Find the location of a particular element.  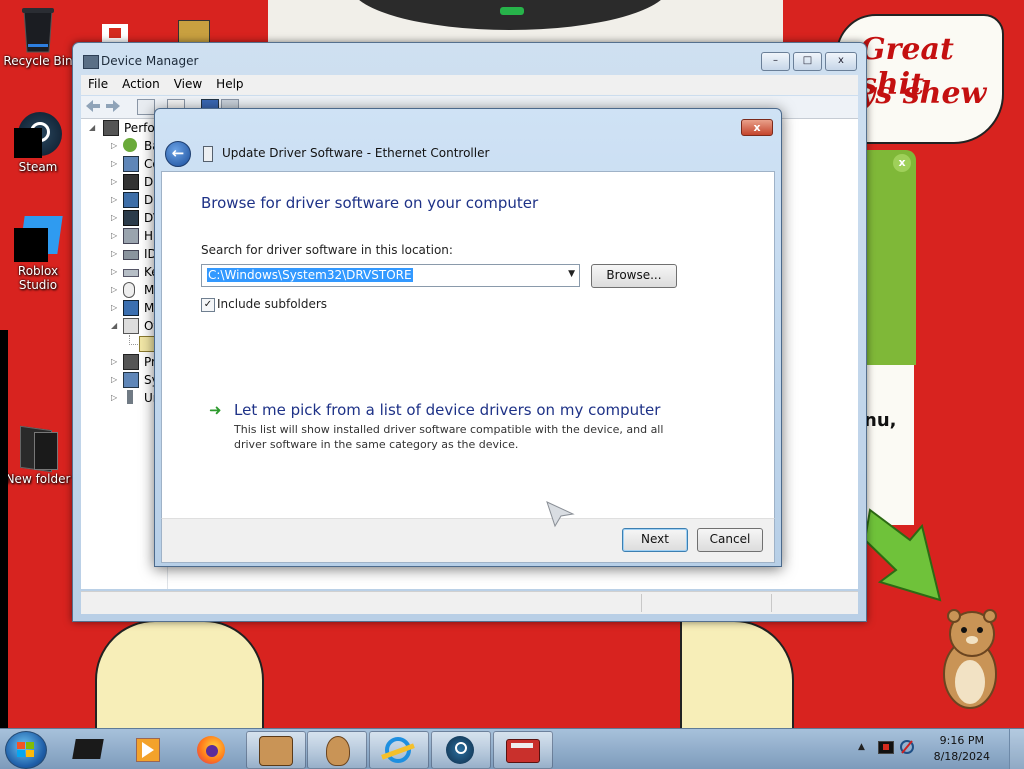

taskbar-toolbox is located at coordinates (523, 750).